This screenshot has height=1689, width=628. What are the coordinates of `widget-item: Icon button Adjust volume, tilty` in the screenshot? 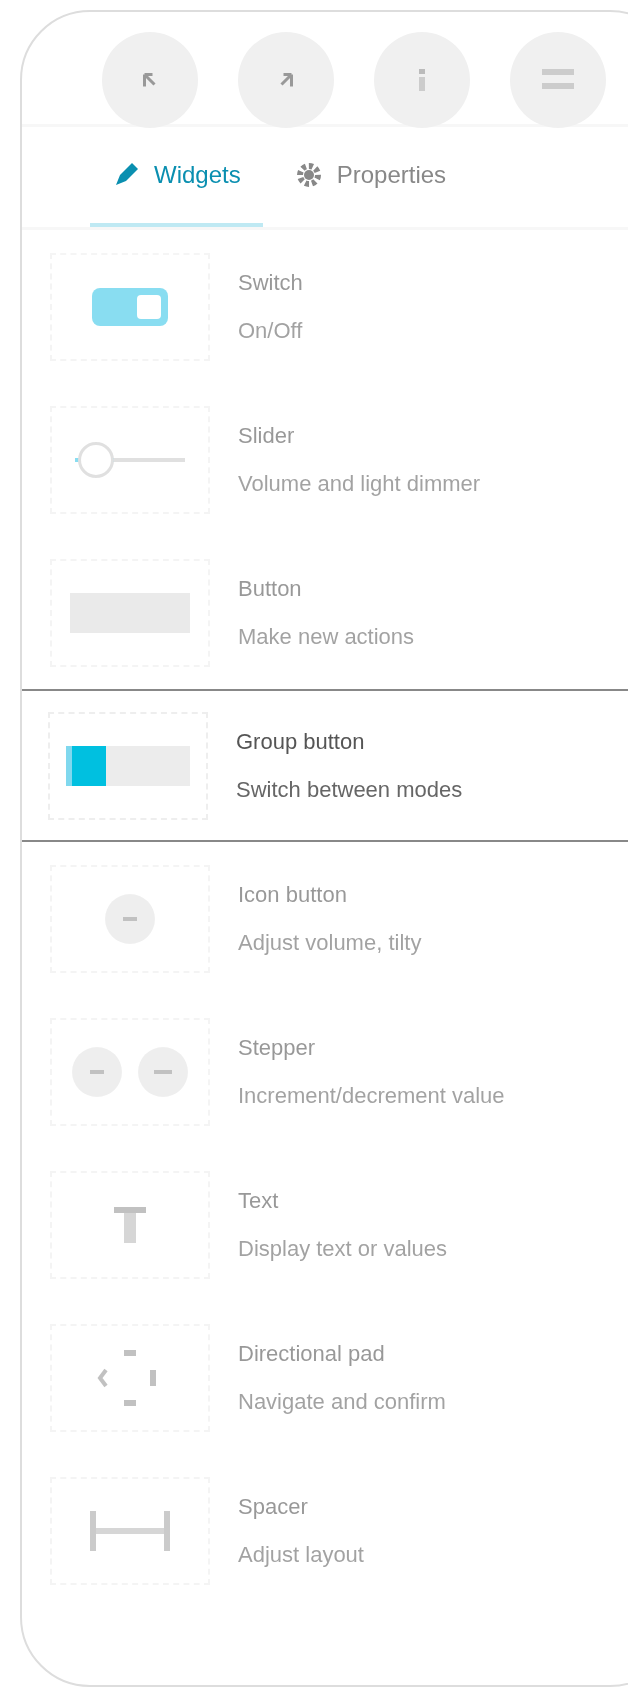 It's located at (325, 918).